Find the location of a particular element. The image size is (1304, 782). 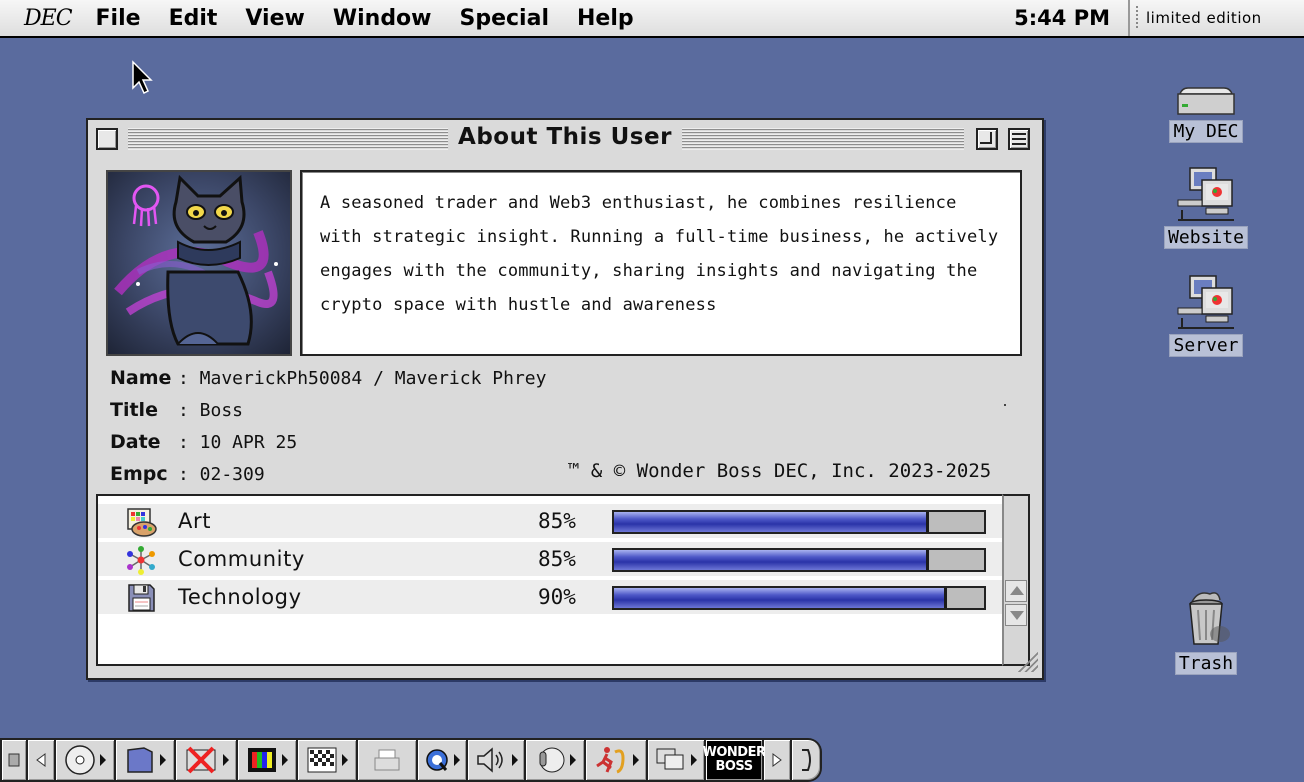

info-row-name: Name : MaverickPh50084 / Maverick Phrey is located at coordinates (328, 378).